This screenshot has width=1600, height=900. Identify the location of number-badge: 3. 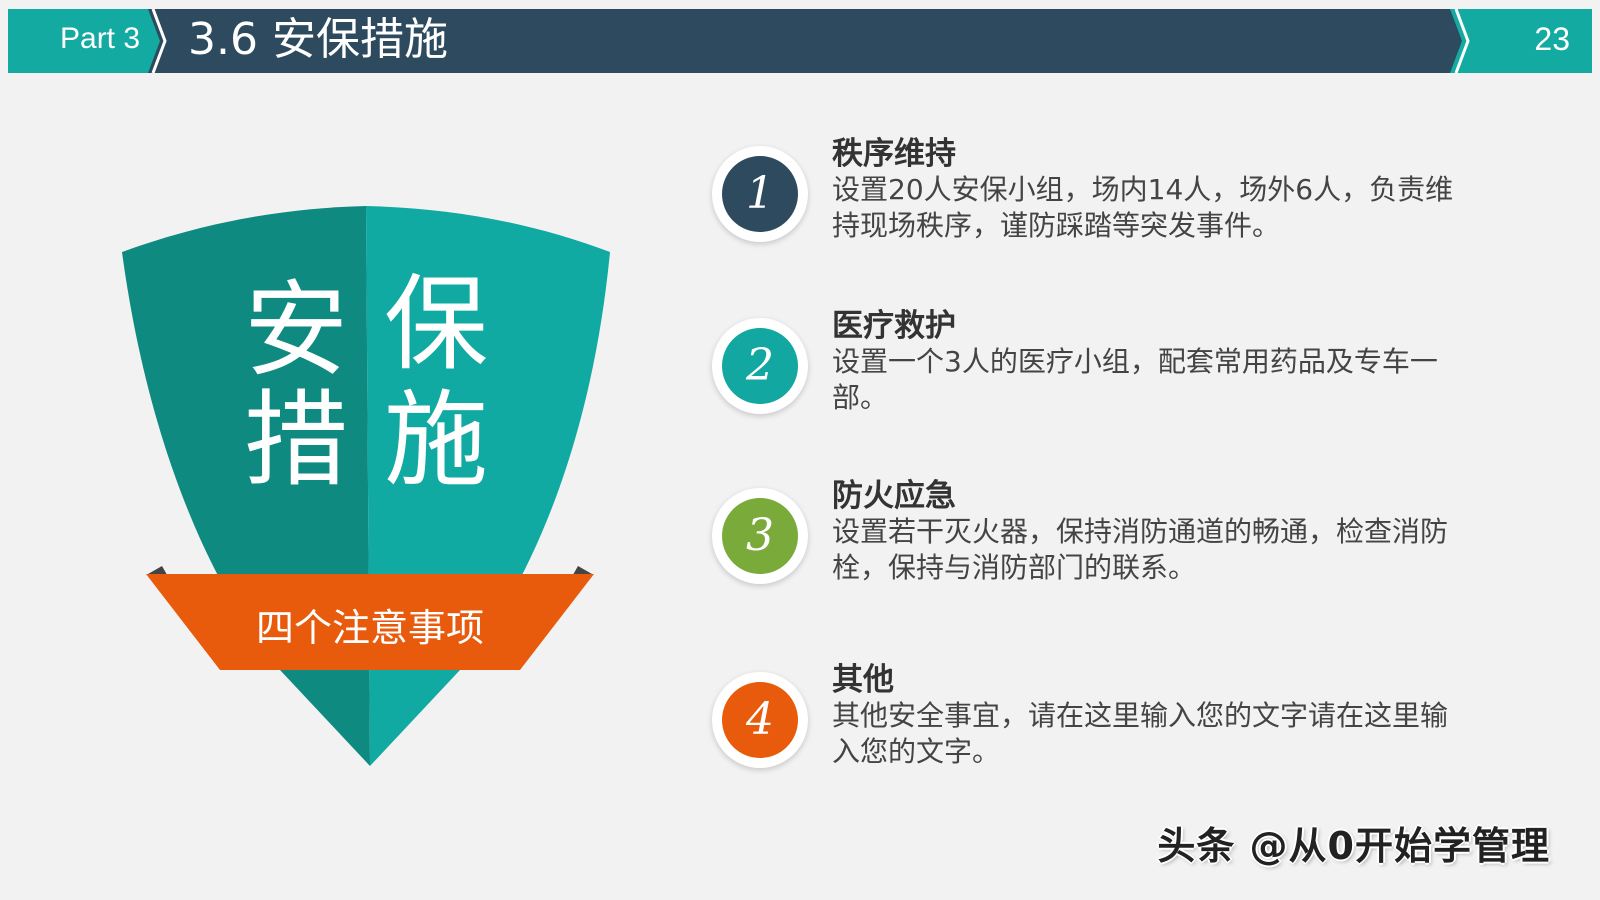
(760, 536).